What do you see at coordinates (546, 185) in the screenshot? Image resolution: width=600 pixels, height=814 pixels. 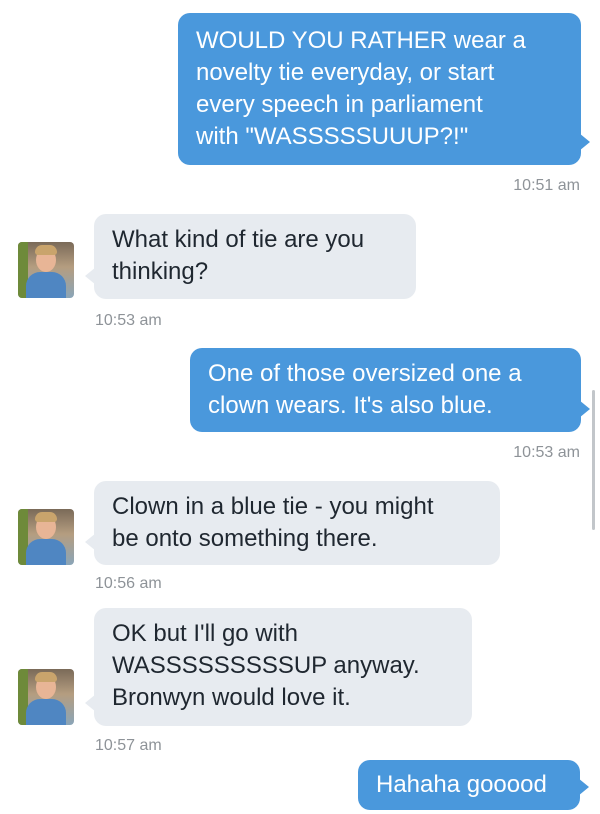 I see `message-timestamp: 10:51 am` at bounding box center [546, 185].